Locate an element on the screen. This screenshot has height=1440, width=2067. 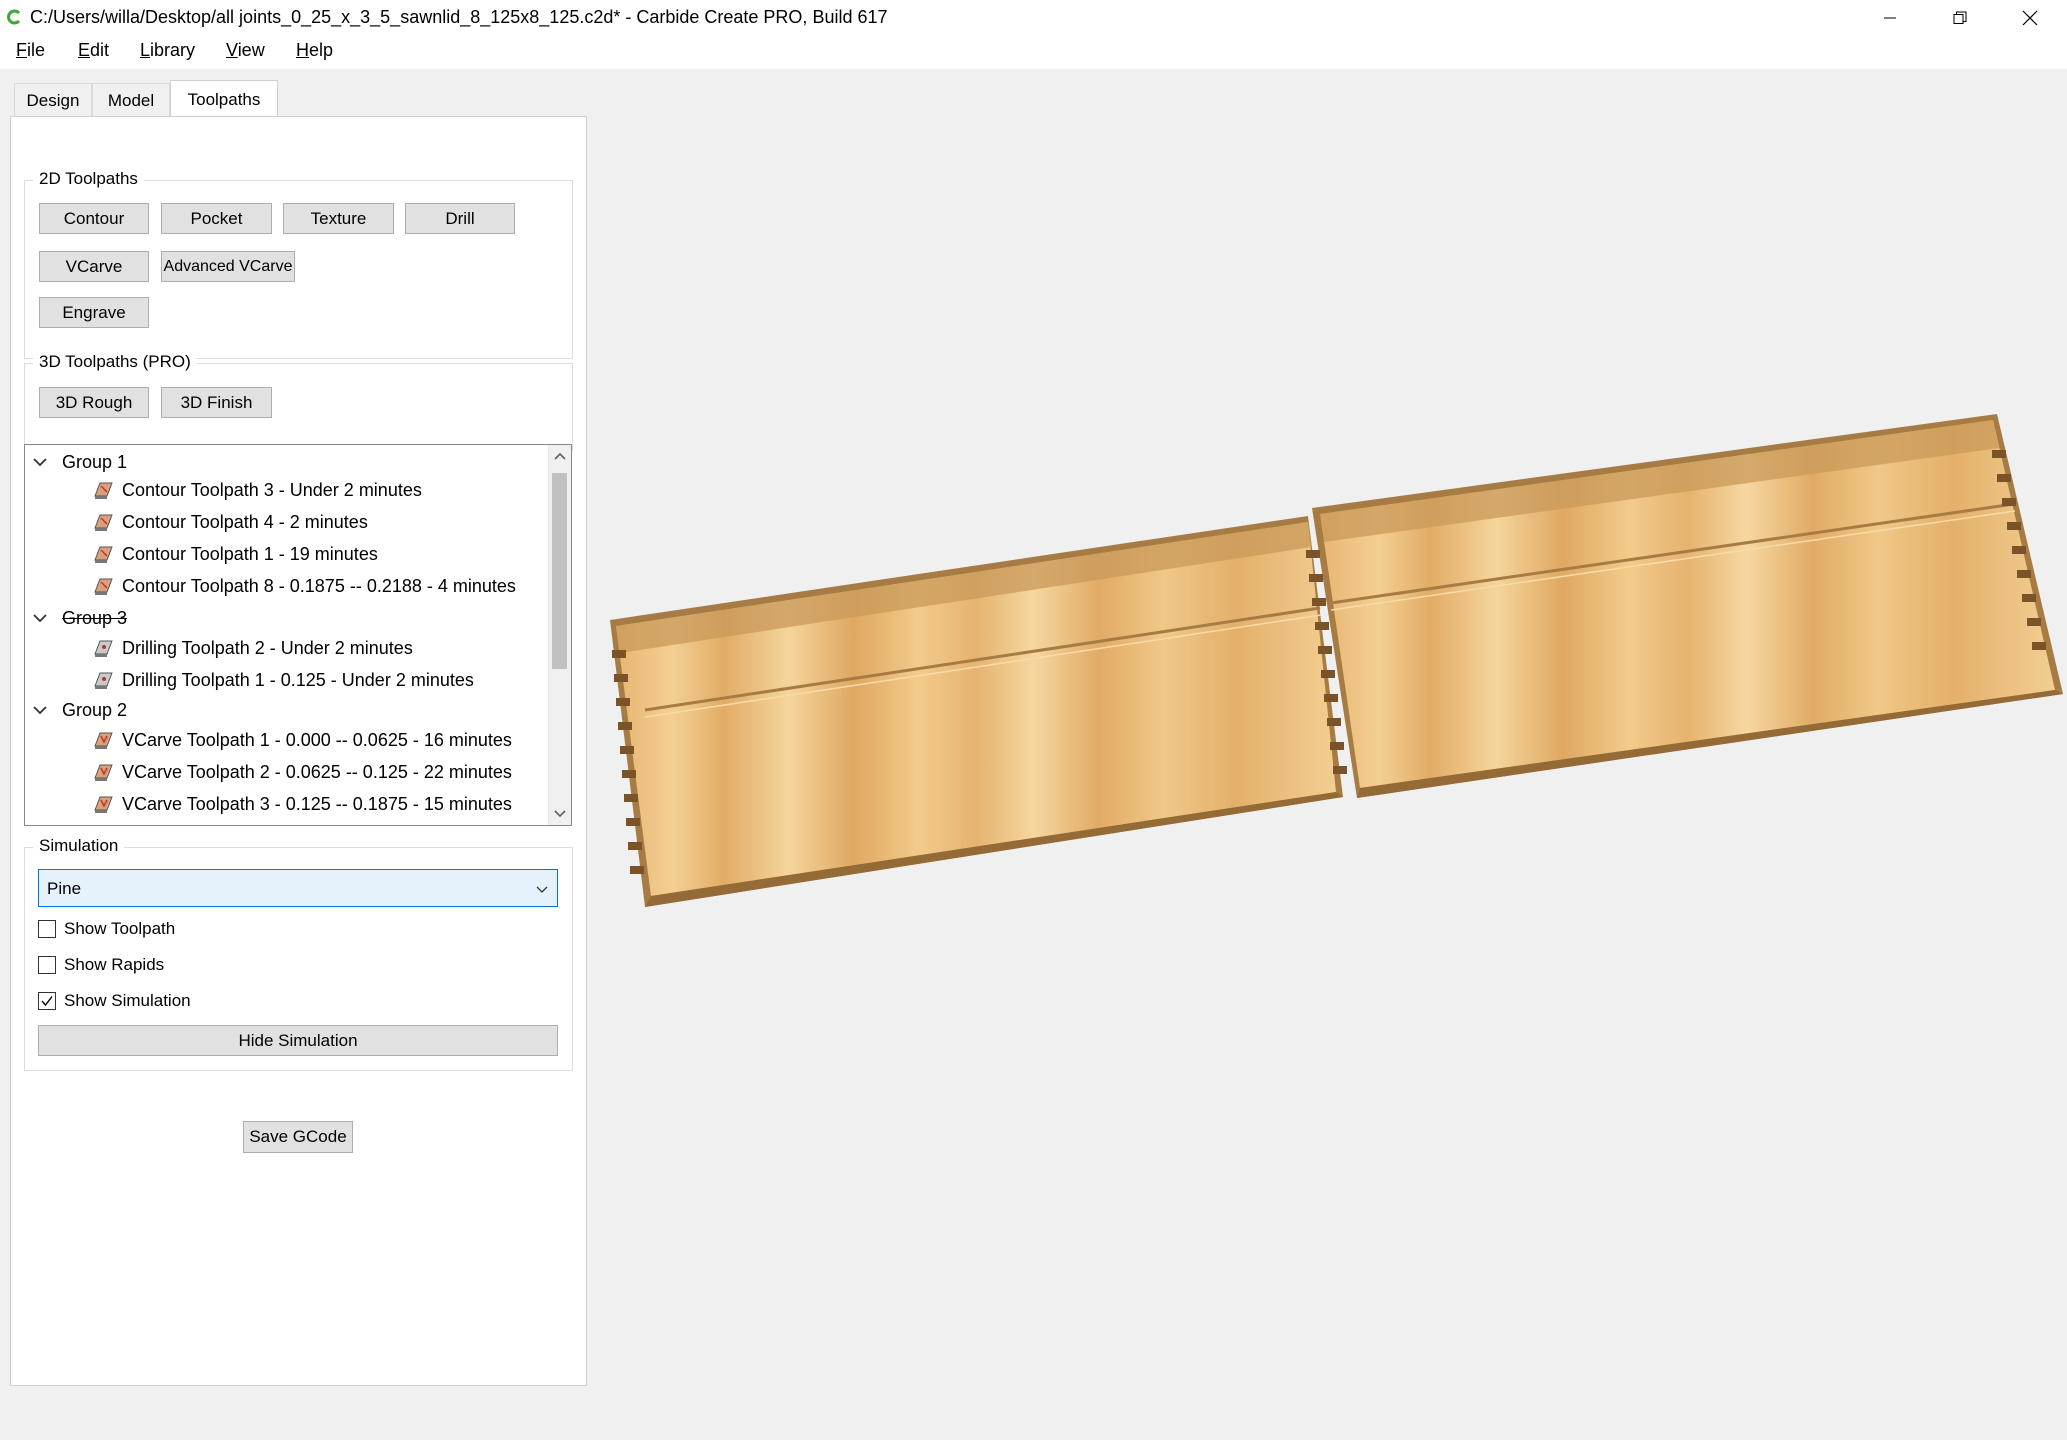
tree-item: Drilling Toolpath 2 - Under 2 minutes is located at coordinates (252, 648).